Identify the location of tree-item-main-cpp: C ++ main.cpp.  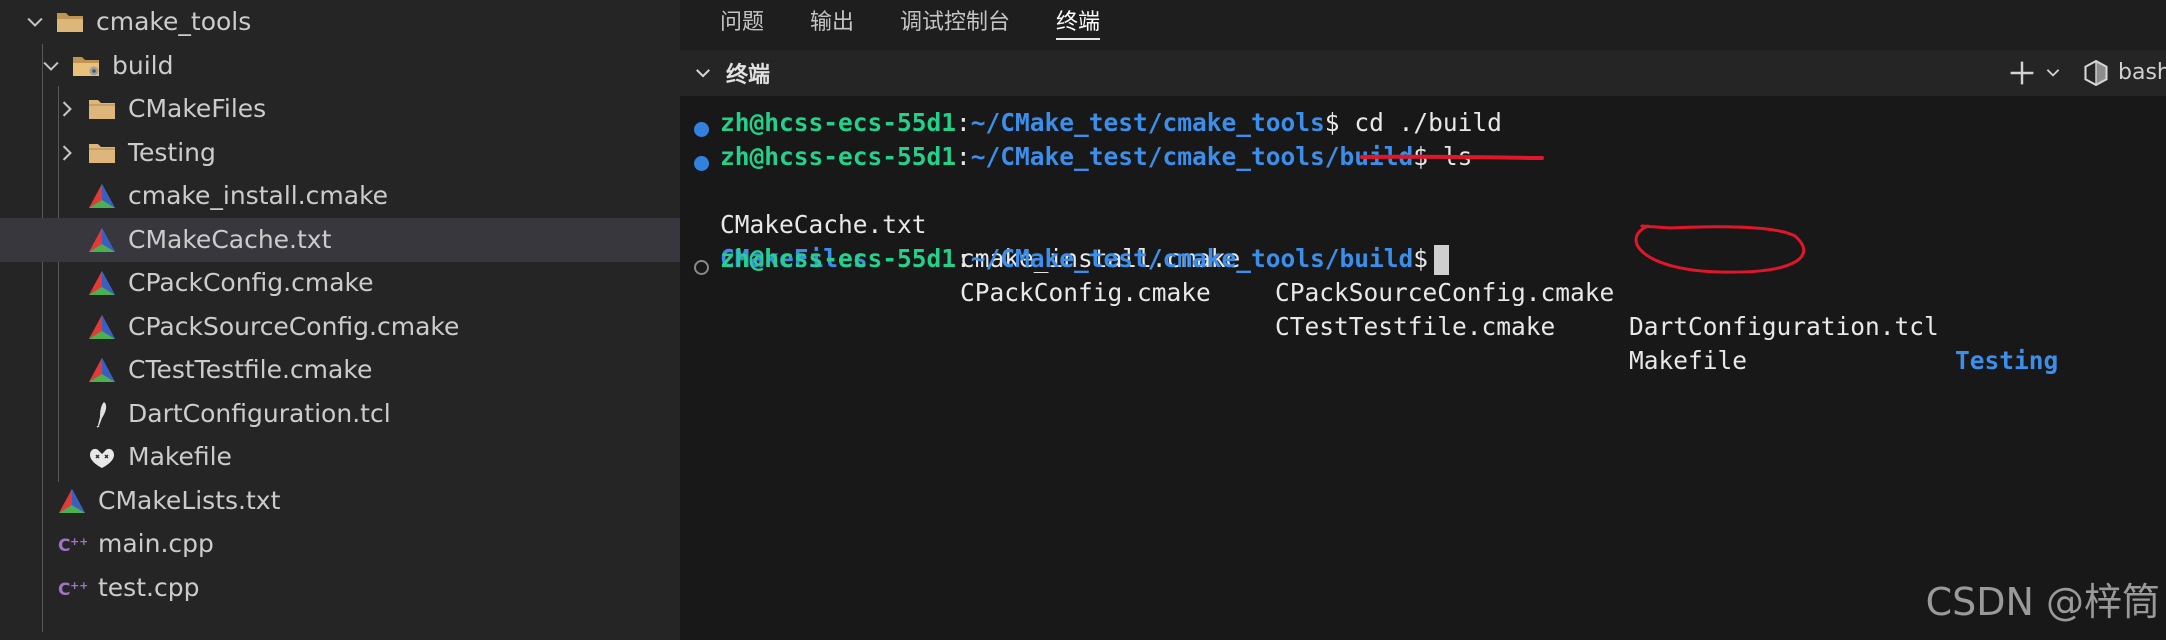
(340, 544).